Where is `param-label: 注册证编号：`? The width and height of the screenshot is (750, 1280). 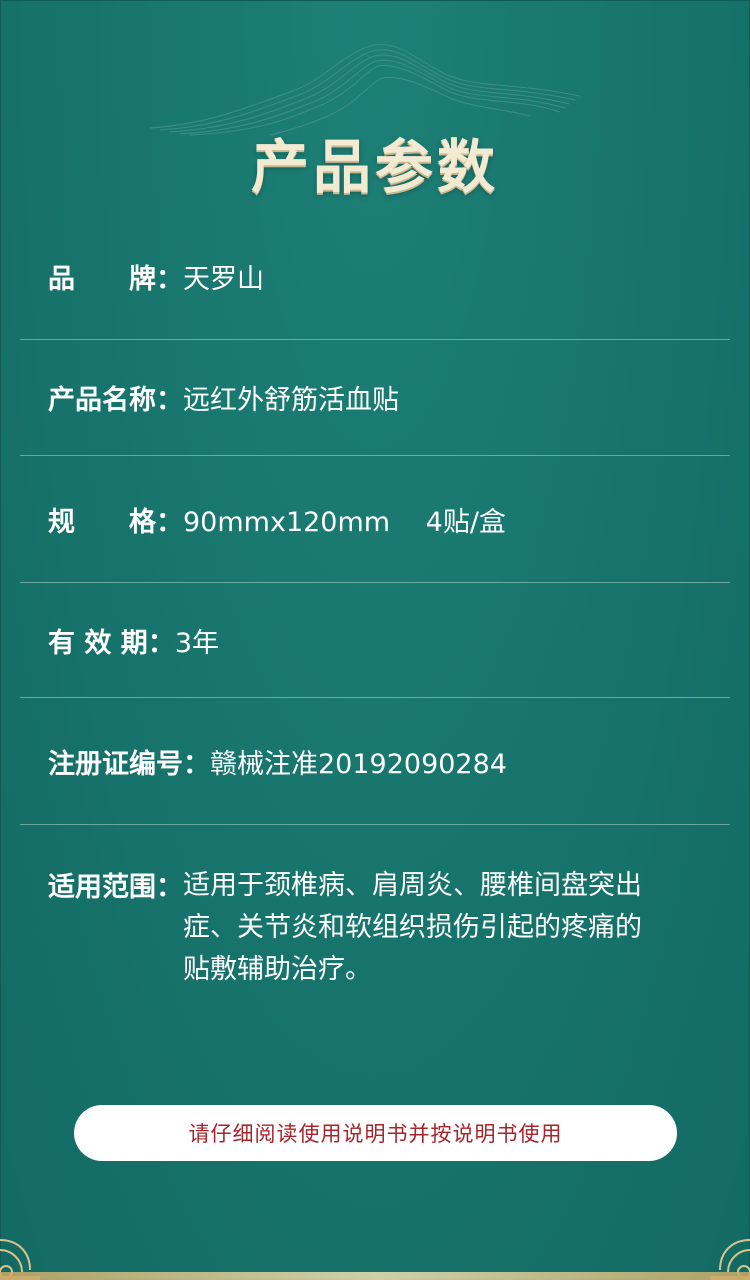 param-label: 注册证编号： is located at coordinates (129, 764).